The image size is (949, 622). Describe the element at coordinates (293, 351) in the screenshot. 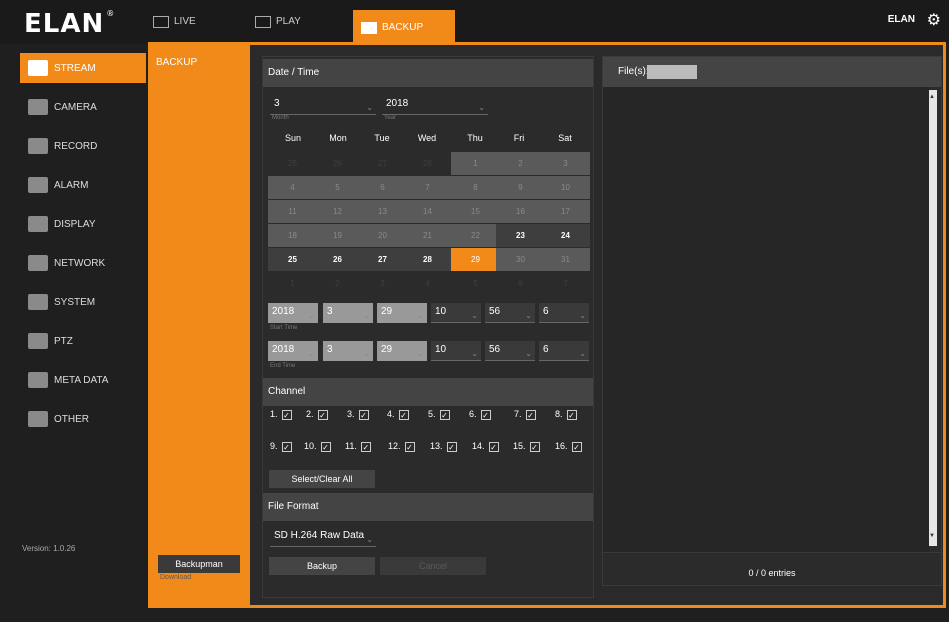

I see `end-year-select: 2018 ⌄` at that location.